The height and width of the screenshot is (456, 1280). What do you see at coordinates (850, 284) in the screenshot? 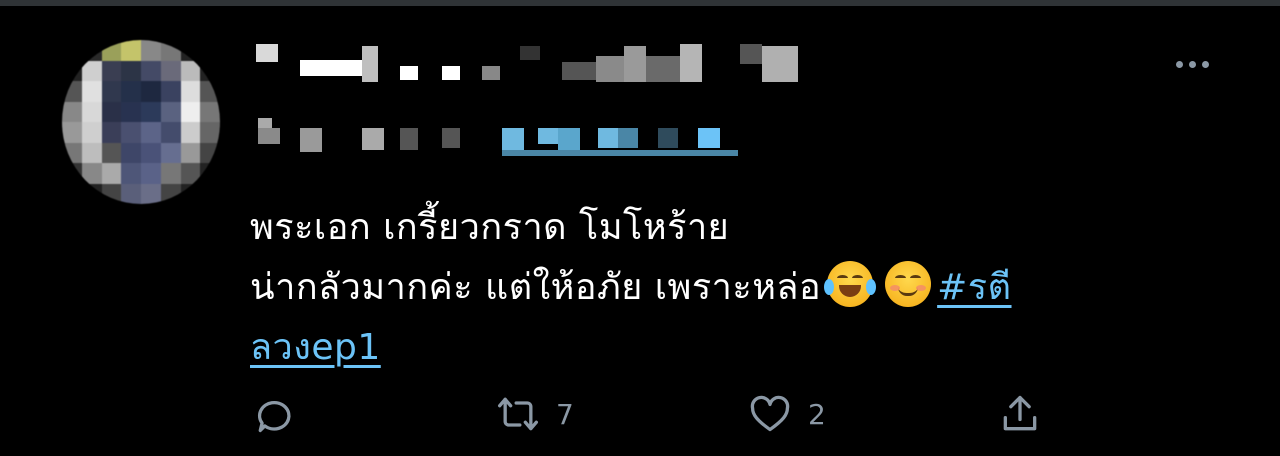
I see `face-with-tears-of-joy-icon` at bounding box center [850, 284].